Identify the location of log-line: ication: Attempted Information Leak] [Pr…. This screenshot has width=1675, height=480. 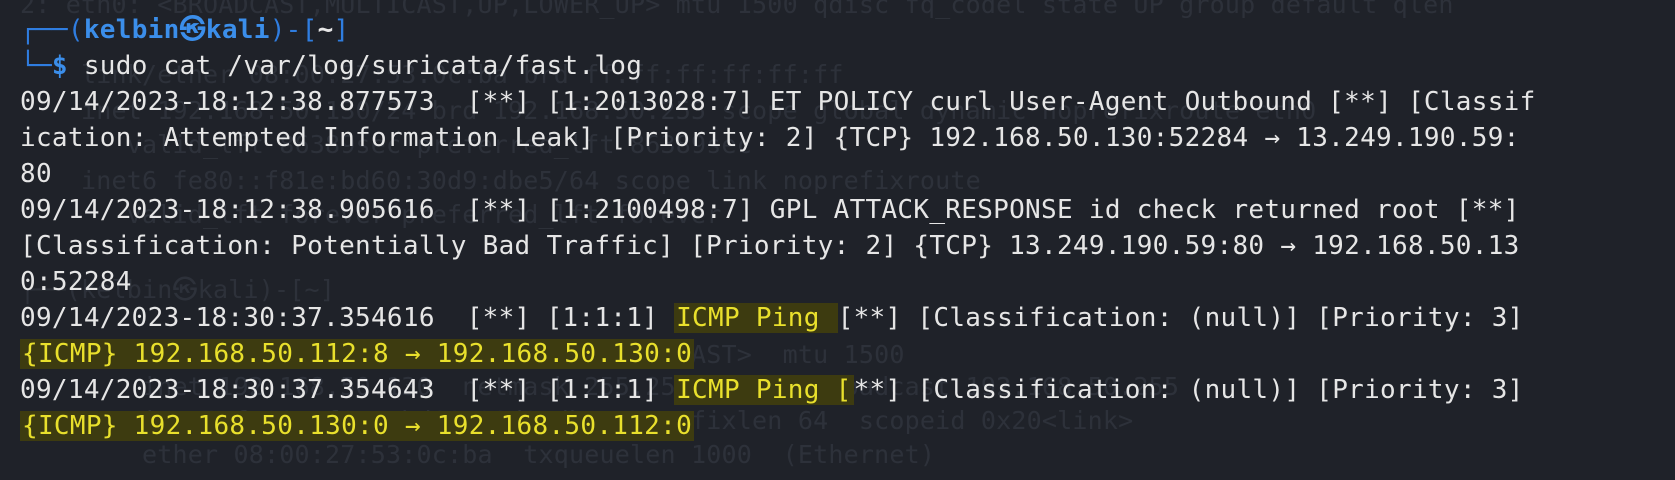
(770, 138).